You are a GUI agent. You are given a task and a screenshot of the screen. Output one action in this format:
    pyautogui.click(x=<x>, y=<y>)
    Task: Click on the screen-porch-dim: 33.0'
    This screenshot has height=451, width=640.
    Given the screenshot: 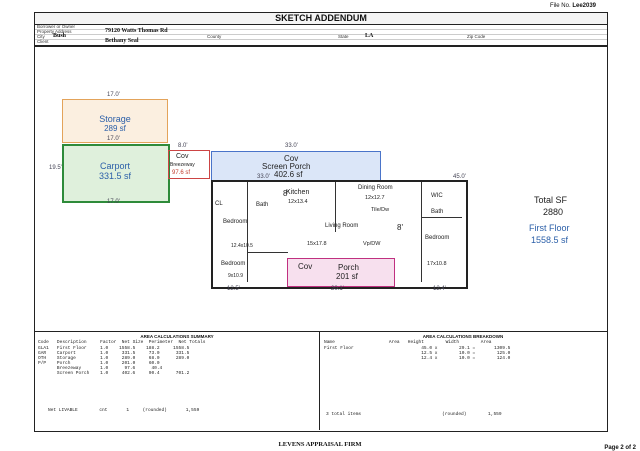 What is the action you would take?
    pyautogui.click(x=291, y=146)
    